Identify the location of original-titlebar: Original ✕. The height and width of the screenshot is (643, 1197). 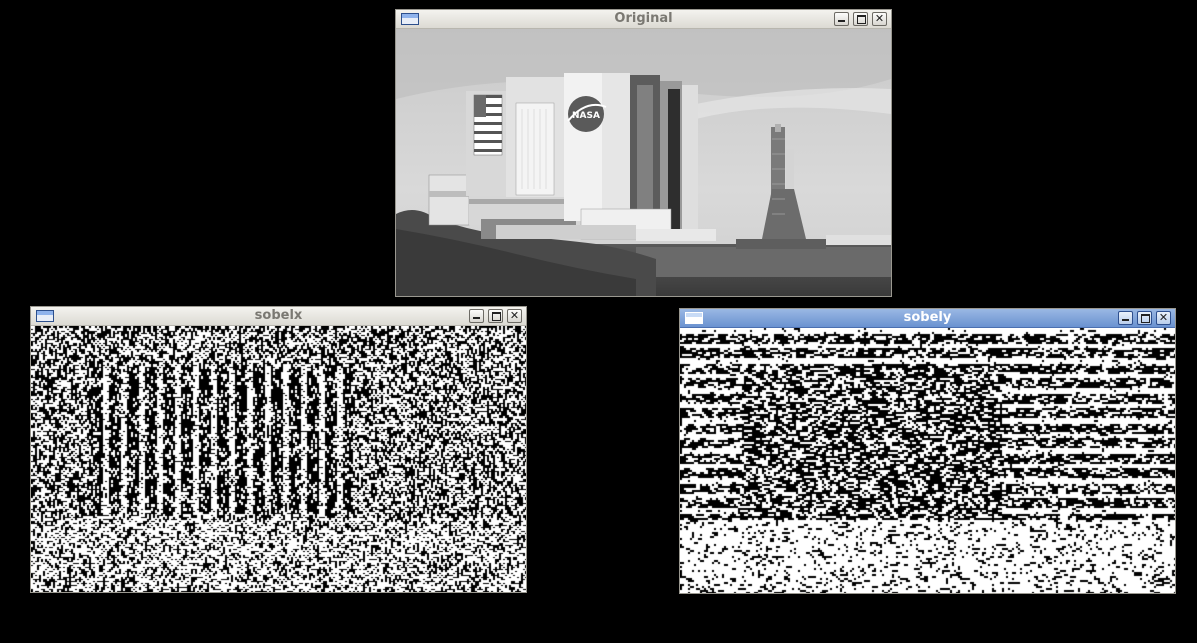
(643, 19).